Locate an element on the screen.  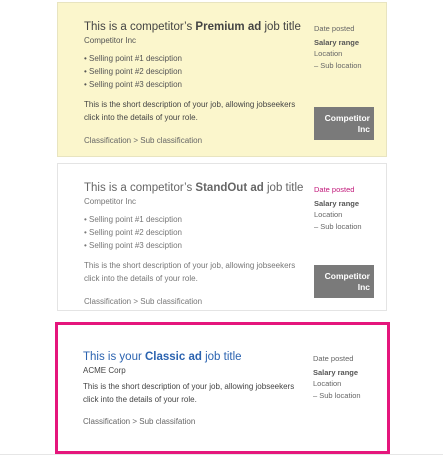
classic-ad-title: This is your Classic ad job title is located at coordinates (190, 357).